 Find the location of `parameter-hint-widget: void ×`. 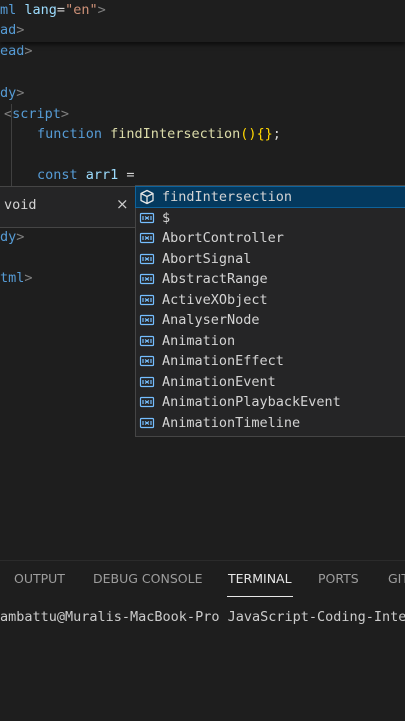

parameter-hint-widget: void × is located at coordinates (68, 207).